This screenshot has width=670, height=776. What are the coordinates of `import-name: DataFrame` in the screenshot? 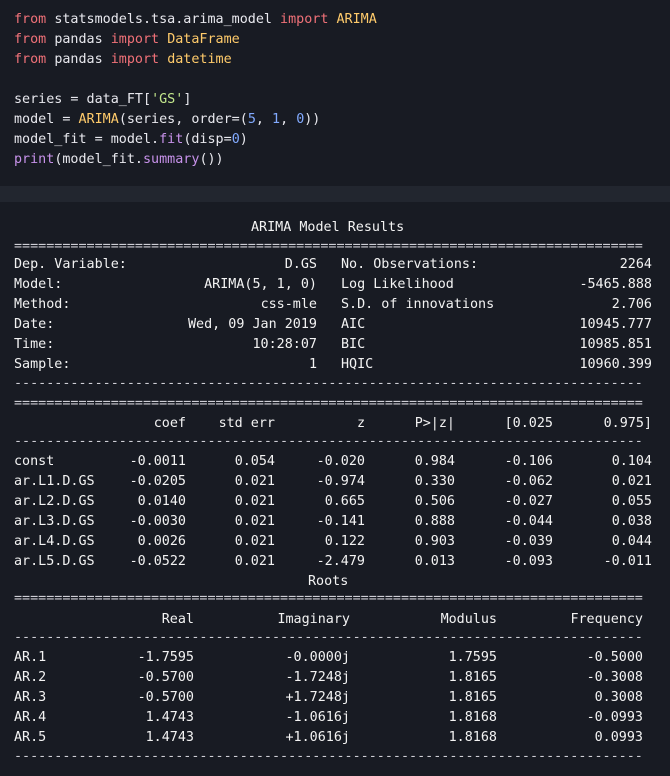 It's located at (203, 39).